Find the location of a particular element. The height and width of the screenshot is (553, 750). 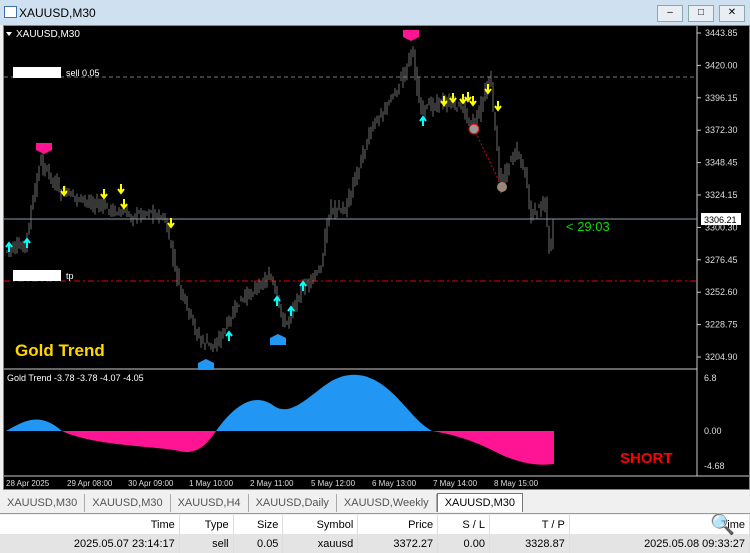

cell-symbol: xauusd is located at coordinates (320, 543).